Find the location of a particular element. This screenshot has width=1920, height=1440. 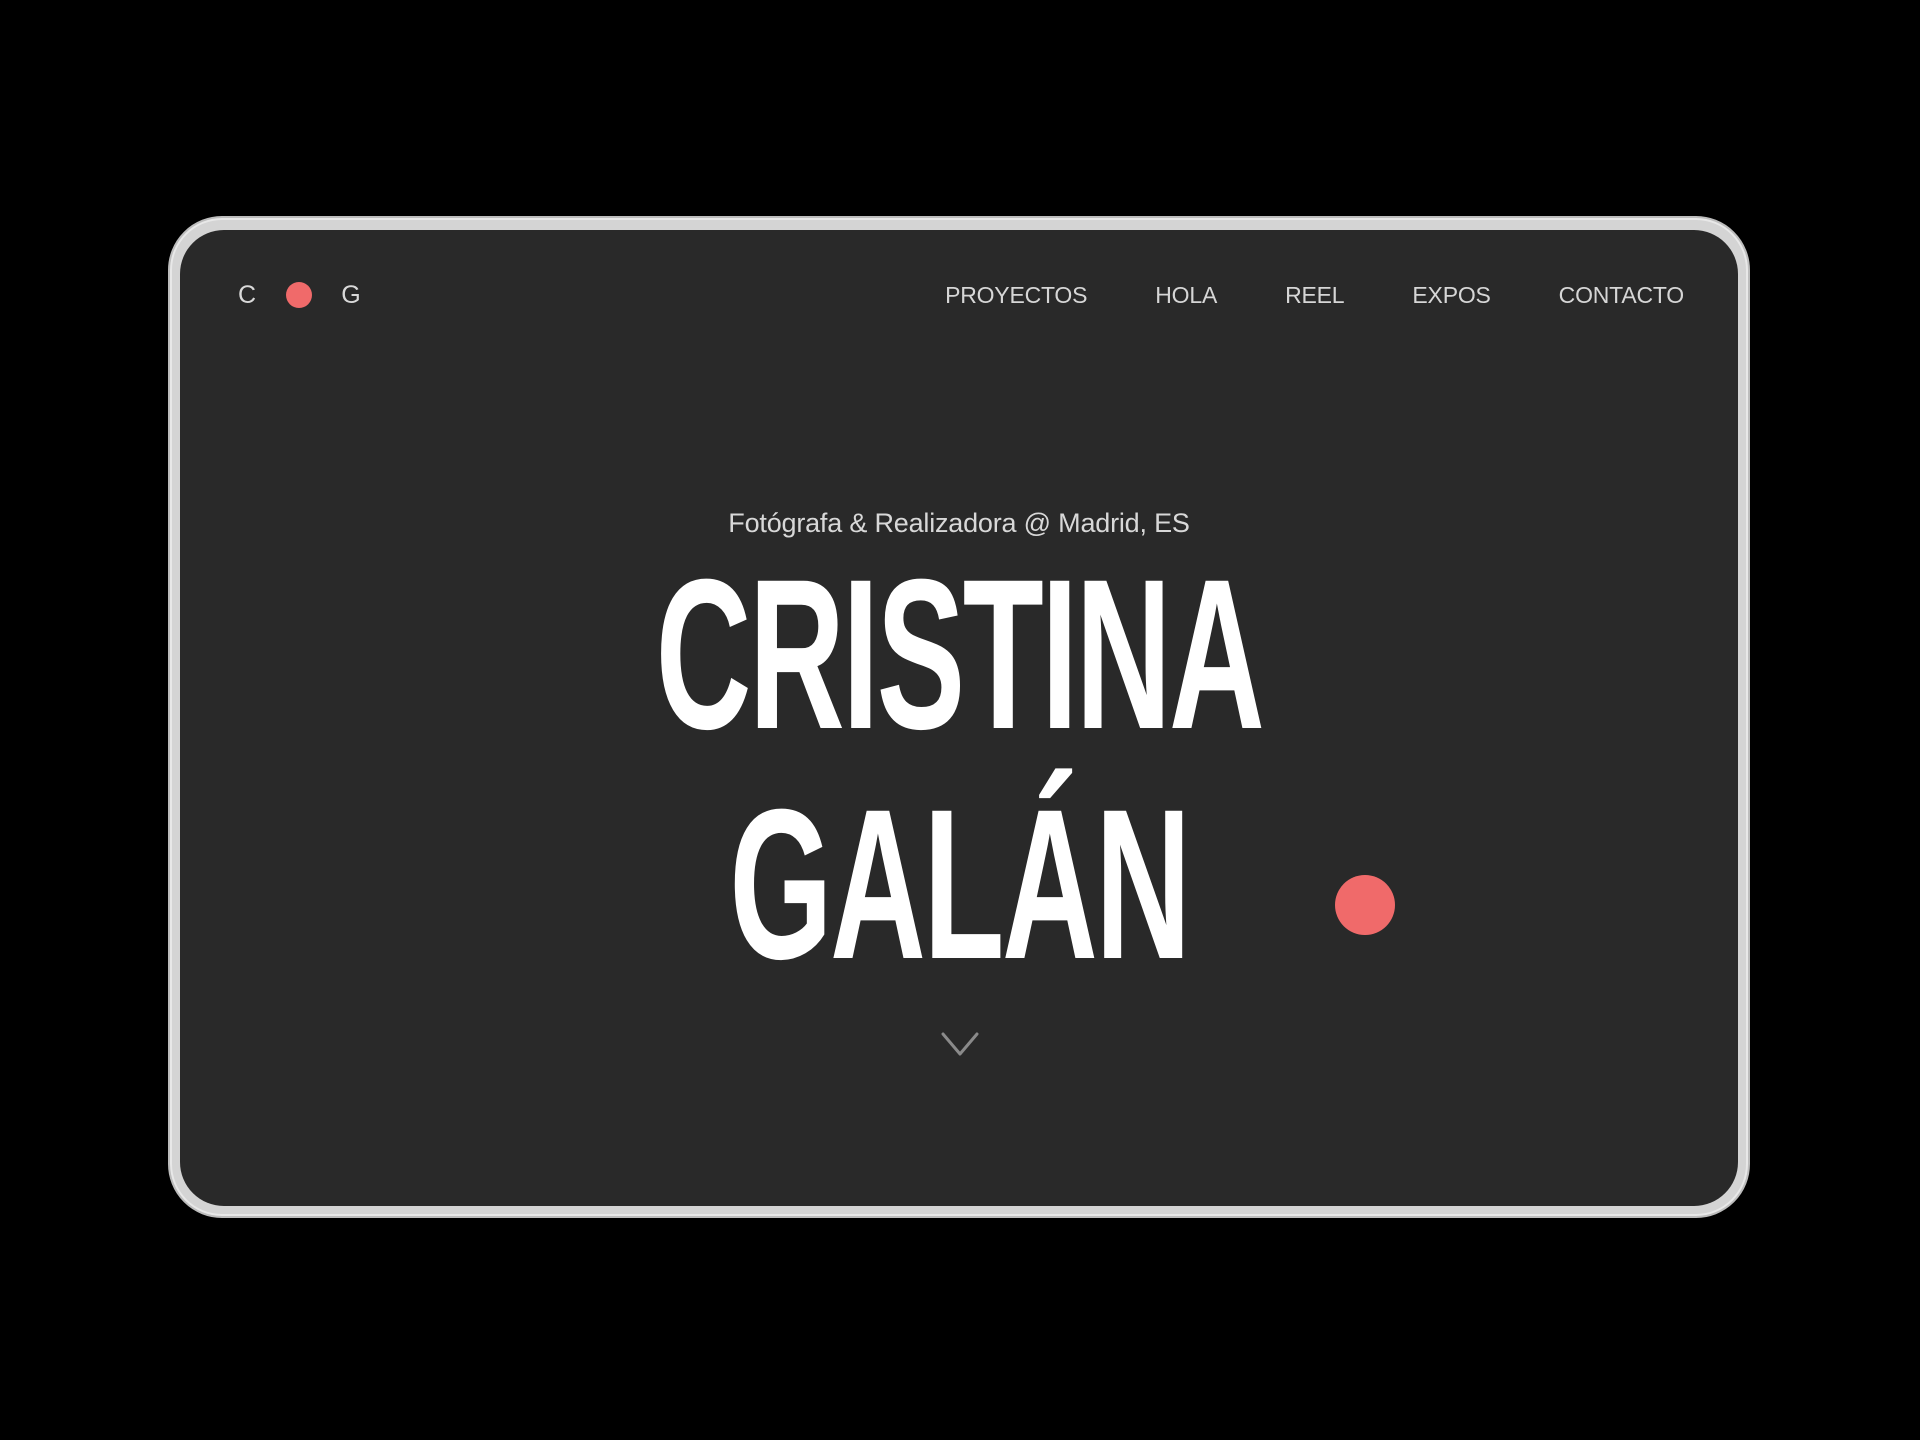

site-logo: C G is located at coordinates (299, 295).